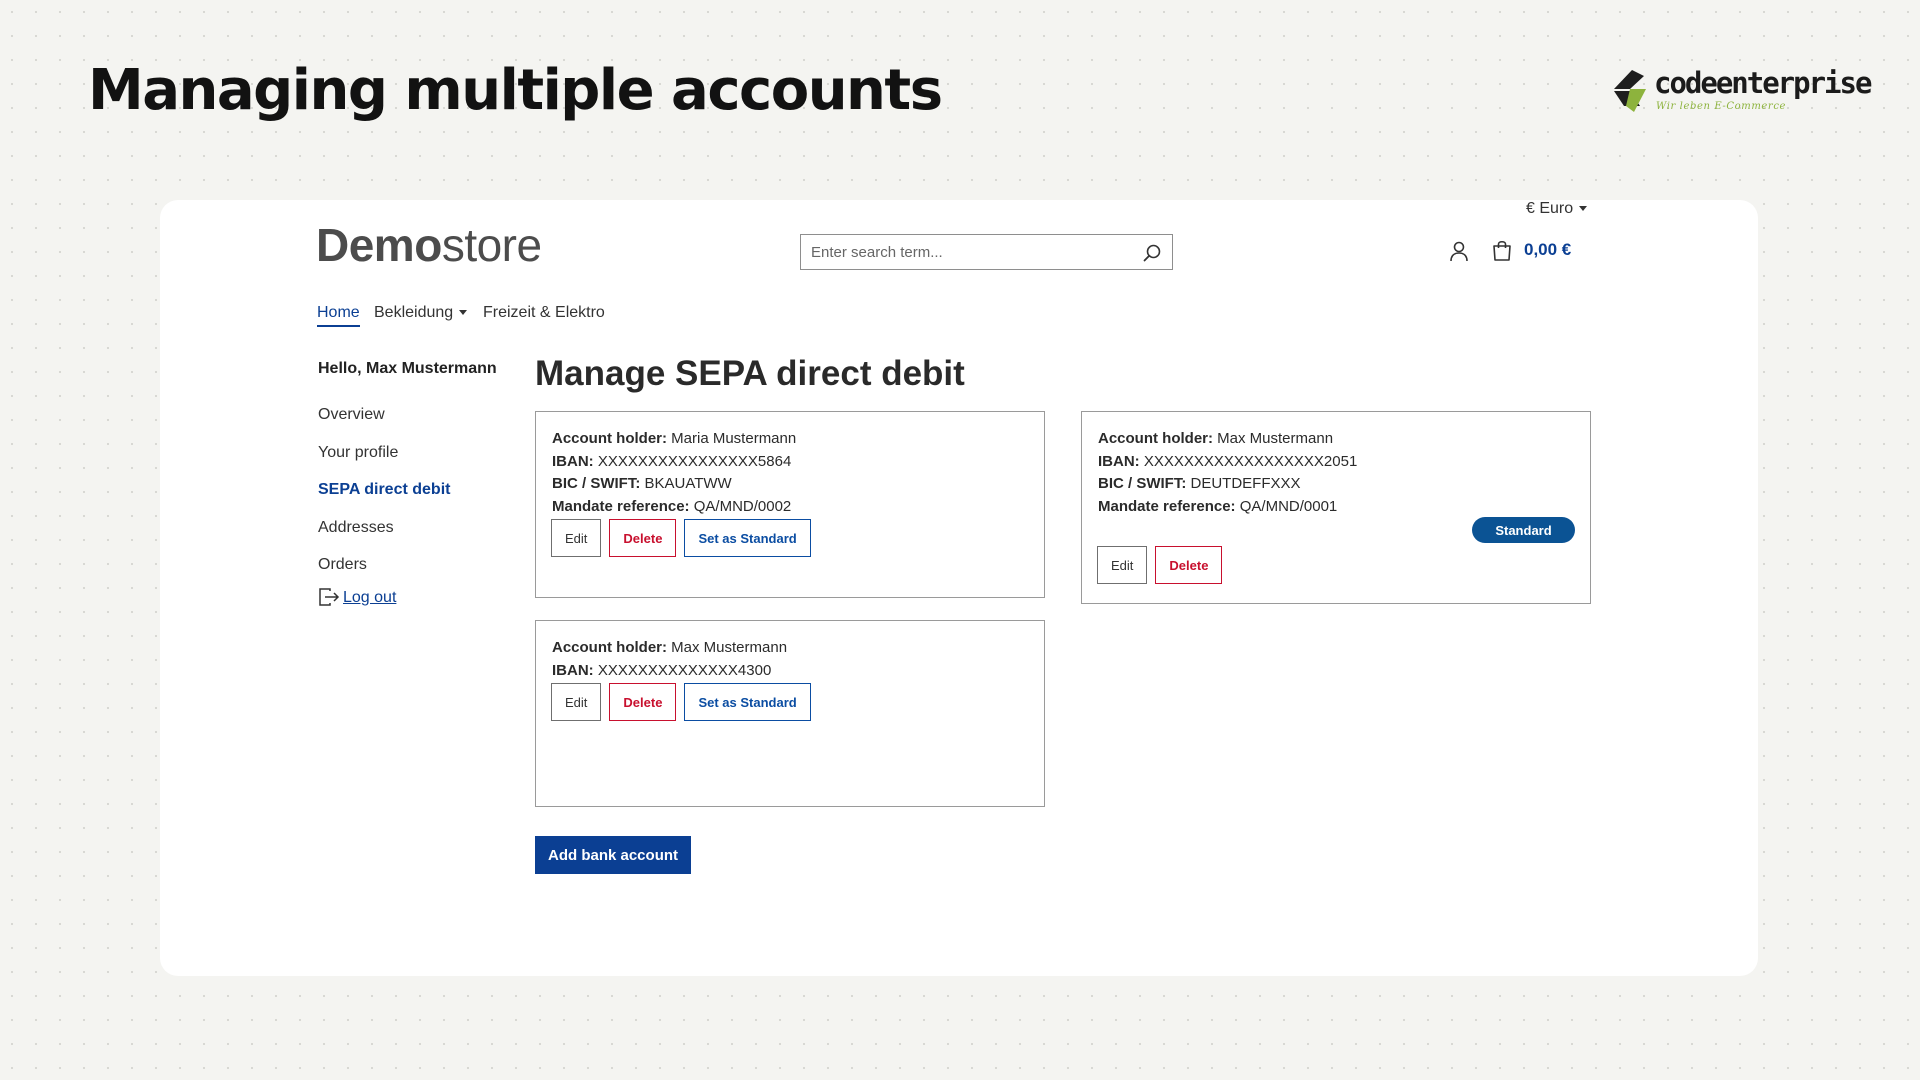 The image size is (1920, 1080). I want to click on iban: XXXXXXXXXXXXXX4300, so click(684, 670).